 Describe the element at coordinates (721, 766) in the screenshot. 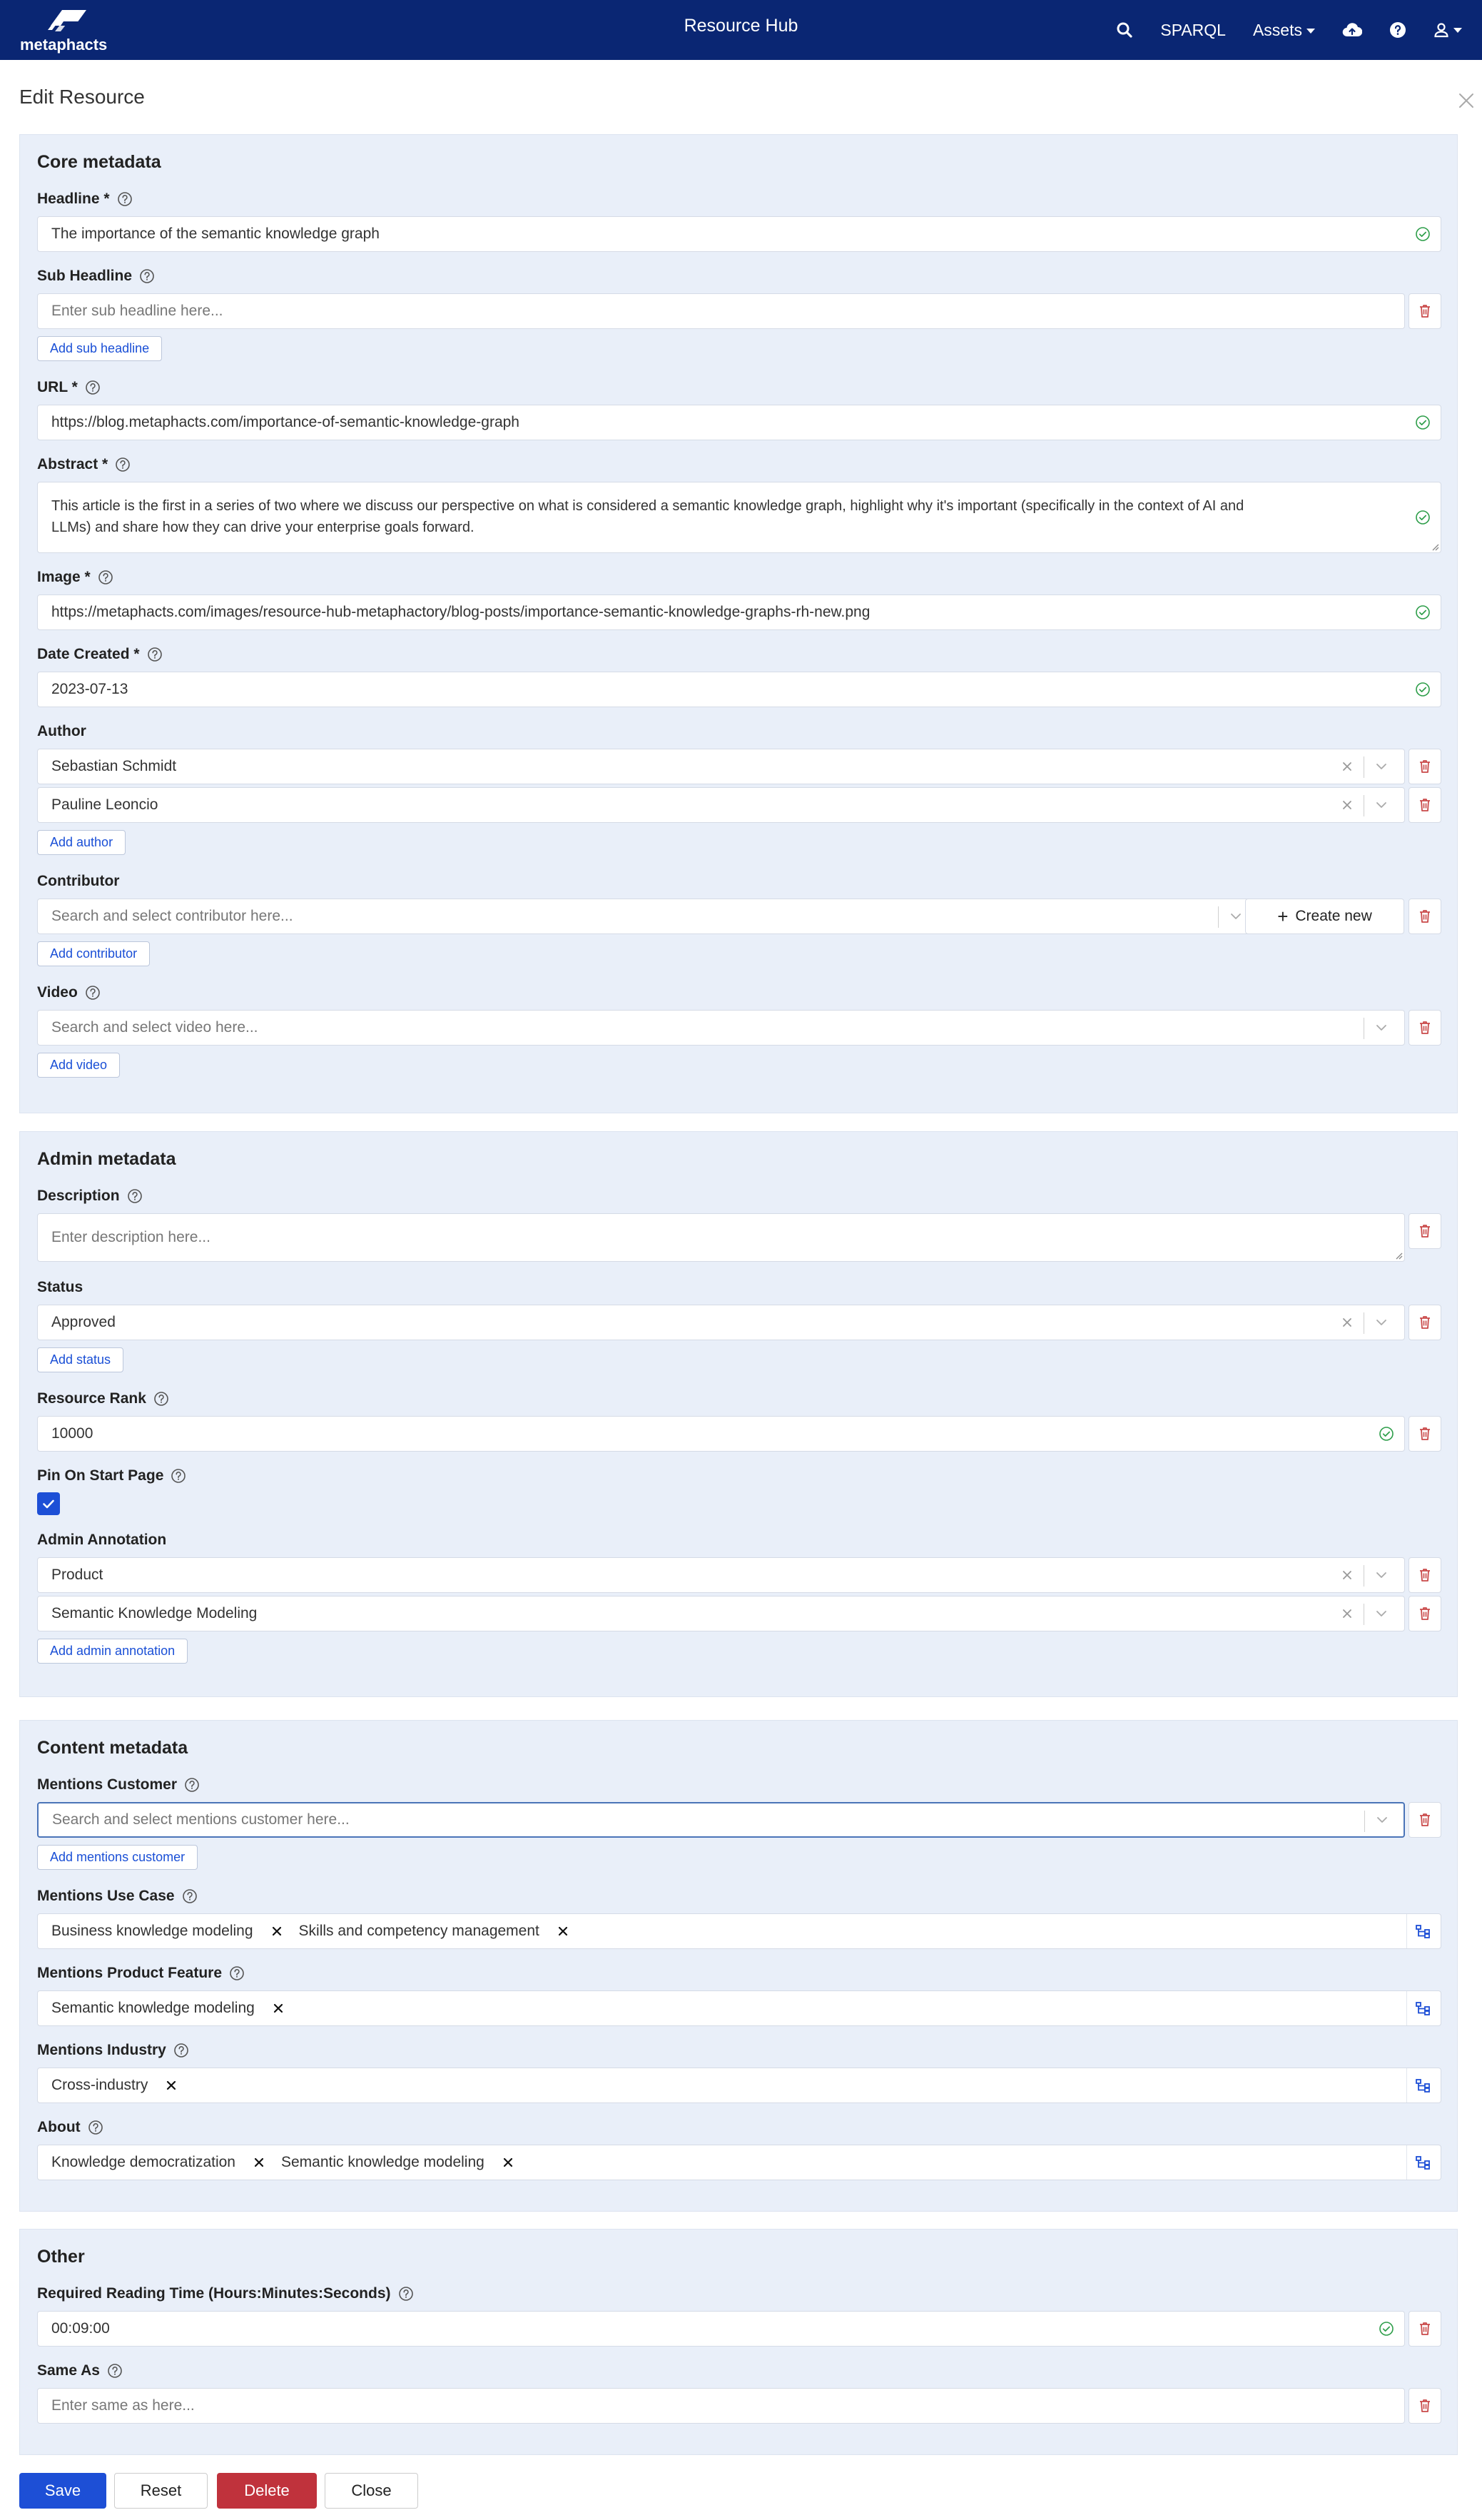

I see `author-select: Sebastian Schmidt` at that location.